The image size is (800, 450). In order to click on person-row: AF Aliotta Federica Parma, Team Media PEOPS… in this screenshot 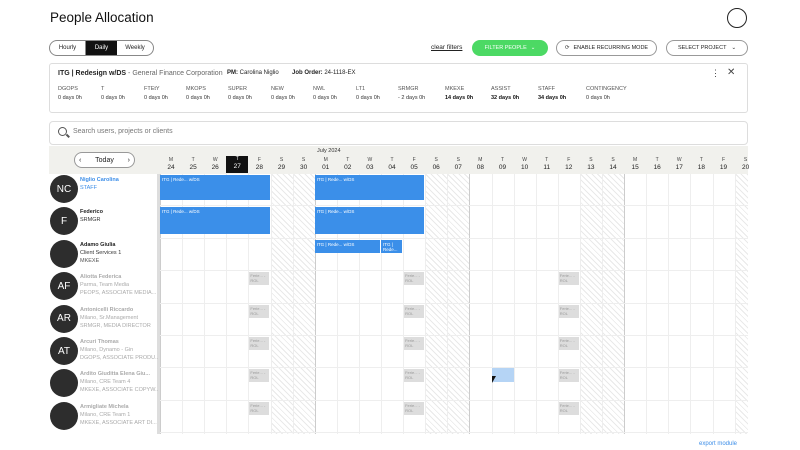, I will do `click(104, 287)`.